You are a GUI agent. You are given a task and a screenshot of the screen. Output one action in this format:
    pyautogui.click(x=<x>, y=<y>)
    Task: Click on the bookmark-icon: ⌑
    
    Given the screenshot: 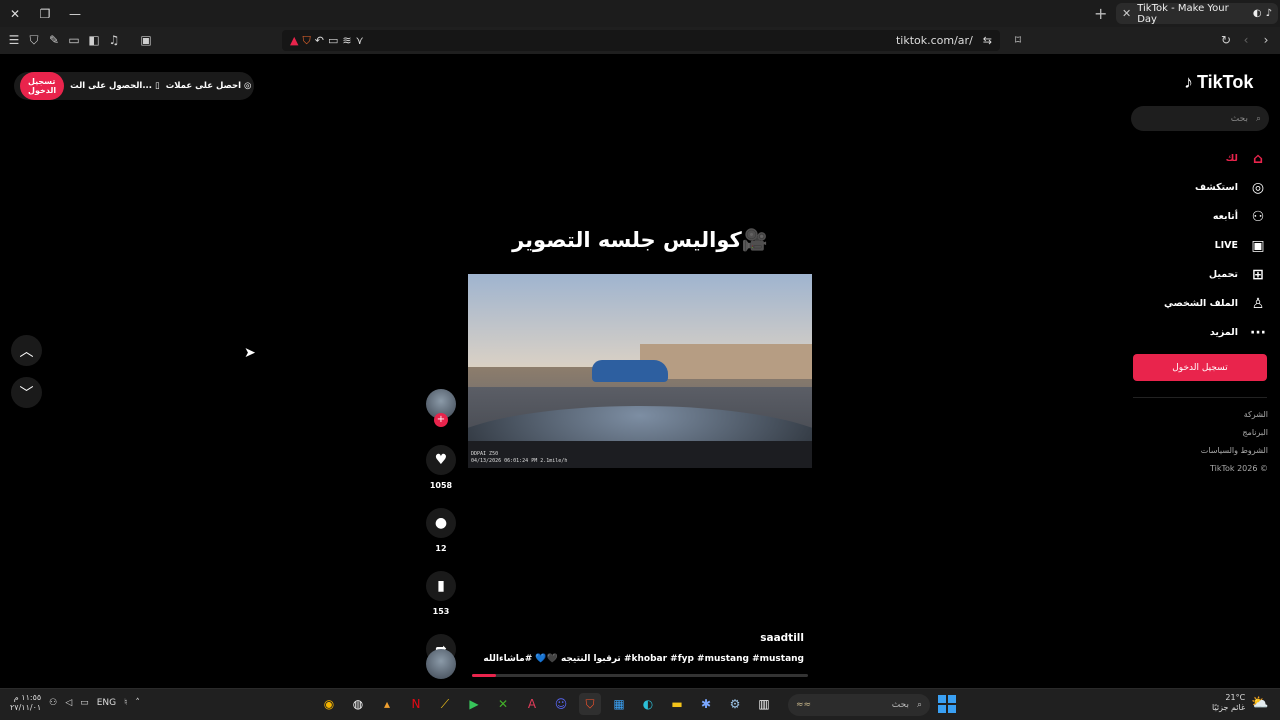 What is the action you would take?
    pyautogui.click(x=1018, y=40)
    